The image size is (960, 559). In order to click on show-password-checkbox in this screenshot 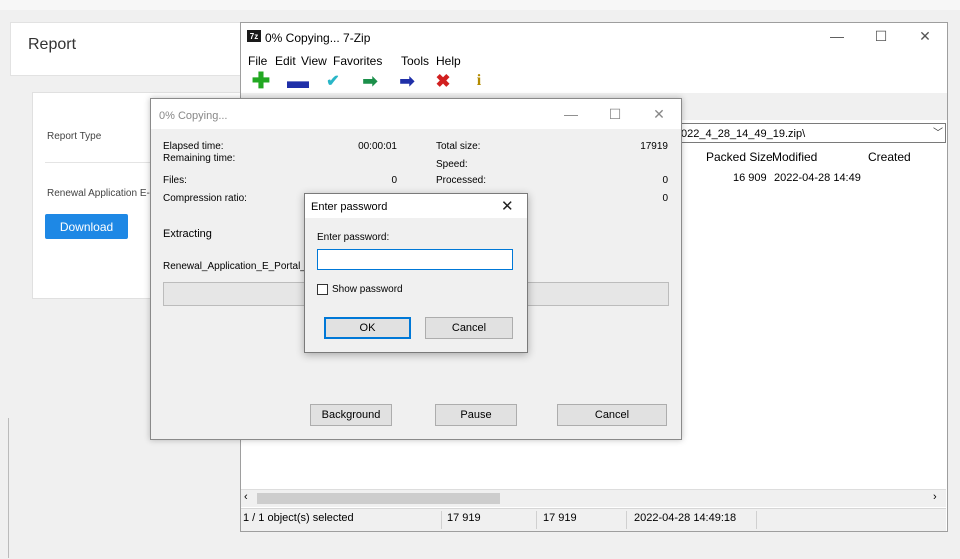, I will do `click(322, 289)`.